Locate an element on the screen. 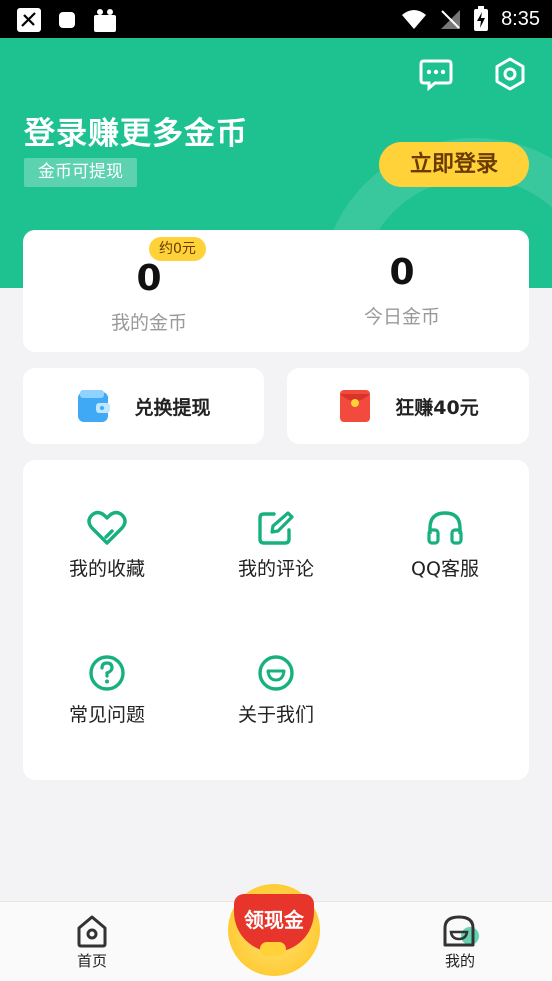 This screenshot has height=981, width=552. grid-item-comments: 我的评论 is located at coordinates (276, 545).